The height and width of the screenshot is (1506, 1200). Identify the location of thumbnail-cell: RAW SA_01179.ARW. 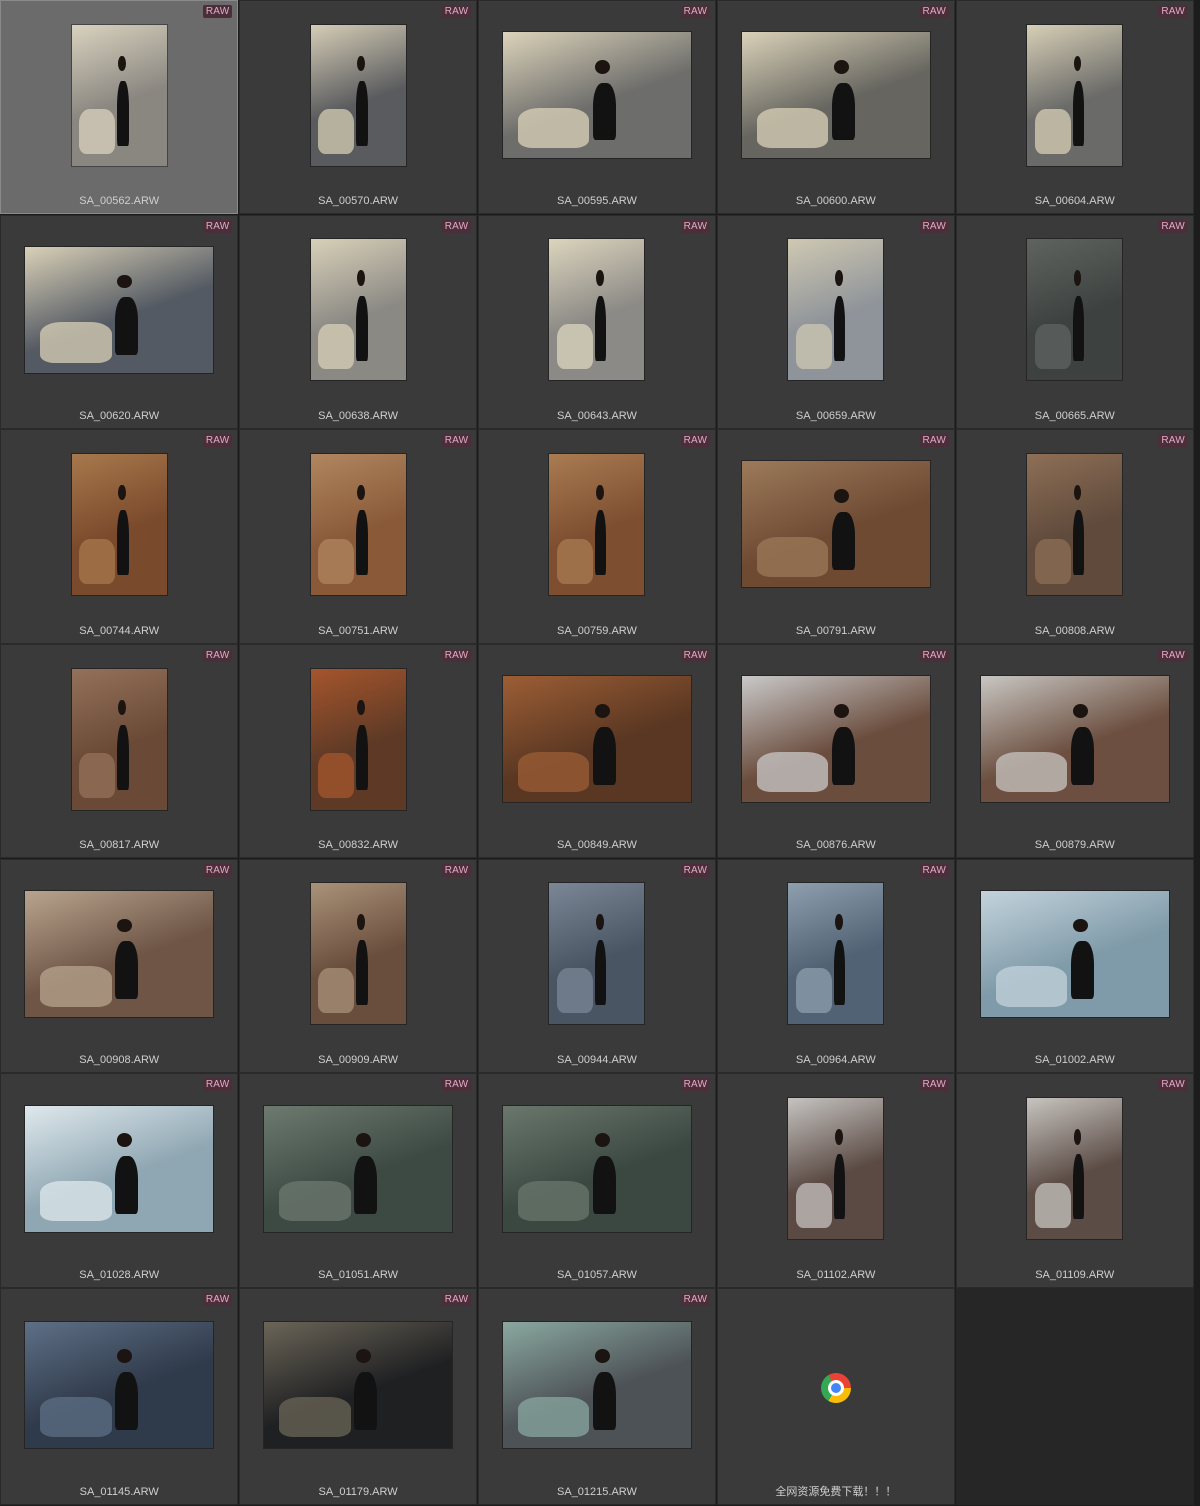
(358, 1396).